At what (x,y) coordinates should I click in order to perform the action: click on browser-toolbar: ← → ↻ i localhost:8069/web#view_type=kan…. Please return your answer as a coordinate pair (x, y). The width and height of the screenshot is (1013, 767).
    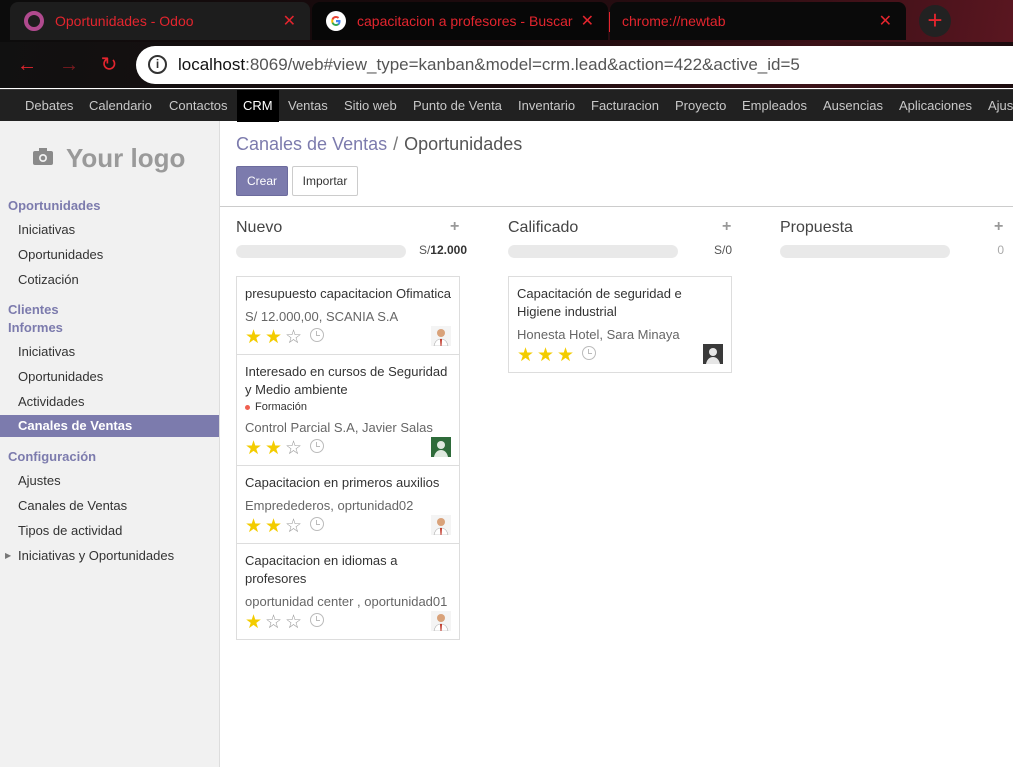
    Looking at the image, I should click on (506, 65).